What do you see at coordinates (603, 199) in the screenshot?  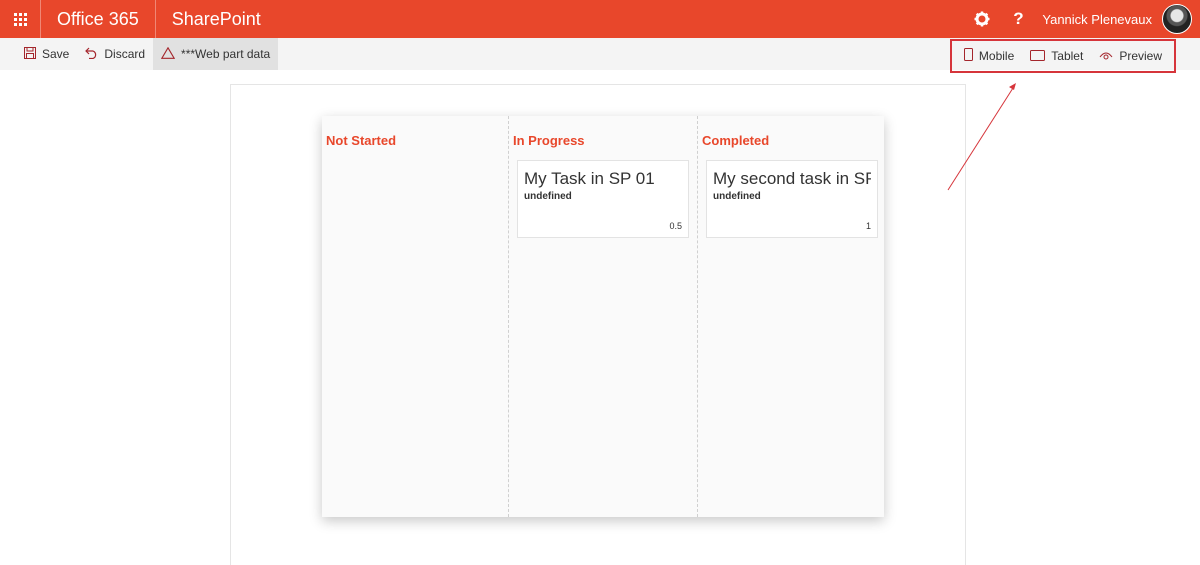 I see `task-card: My Task in SP 01 undefined 0.5` at bounding box center [603, 199].